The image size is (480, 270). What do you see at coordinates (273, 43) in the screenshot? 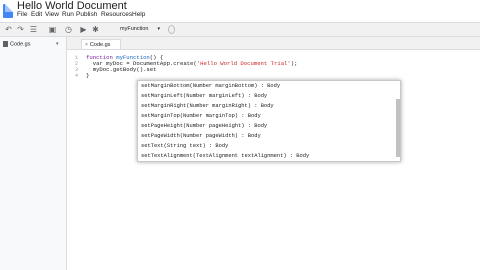
I see `editor-tab-bar: × Code.gs` at bounding box center [273, 43].